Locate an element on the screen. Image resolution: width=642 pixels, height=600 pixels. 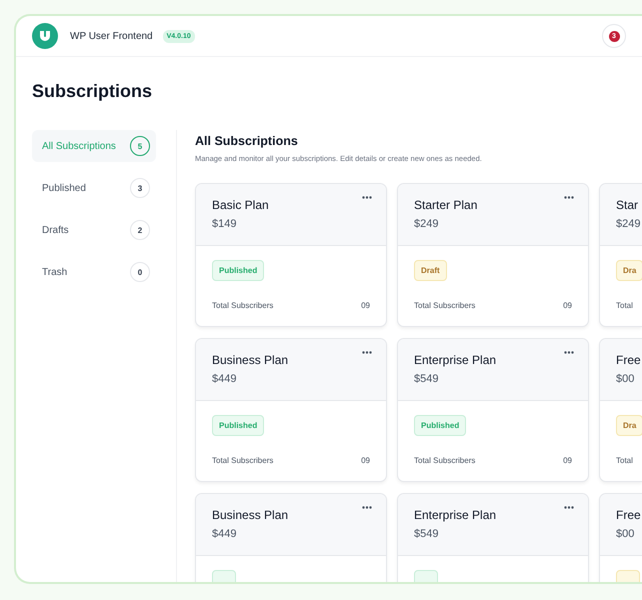
count-badge: 0 is located at coordinates (140, 272).